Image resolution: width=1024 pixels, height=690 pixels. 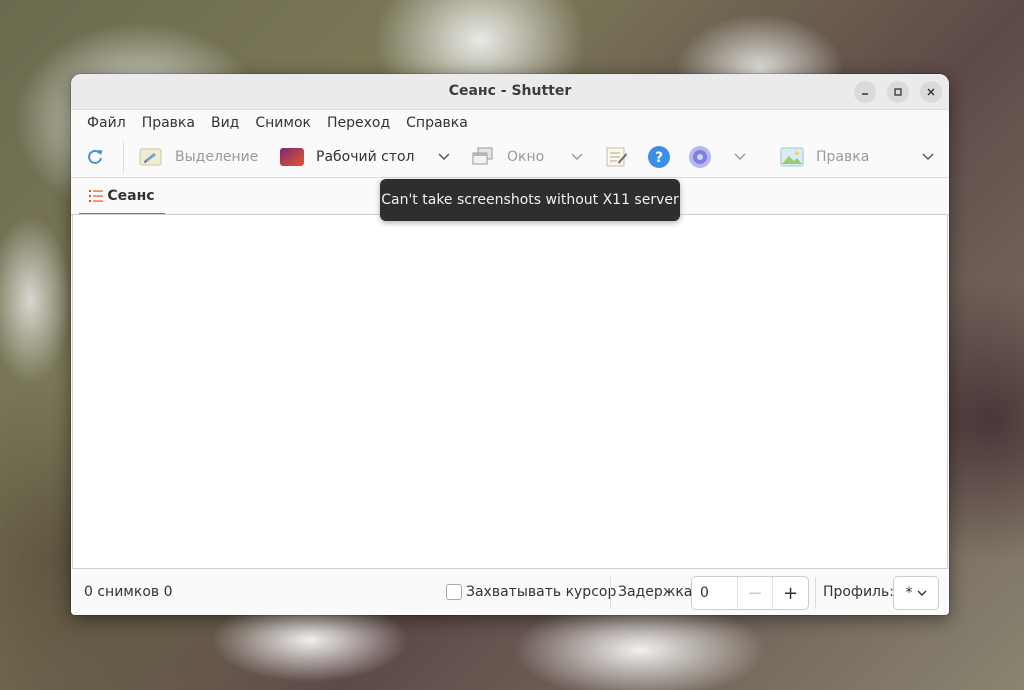 I want to click on profile-label: Профиль:, so click(x=858, y=592).